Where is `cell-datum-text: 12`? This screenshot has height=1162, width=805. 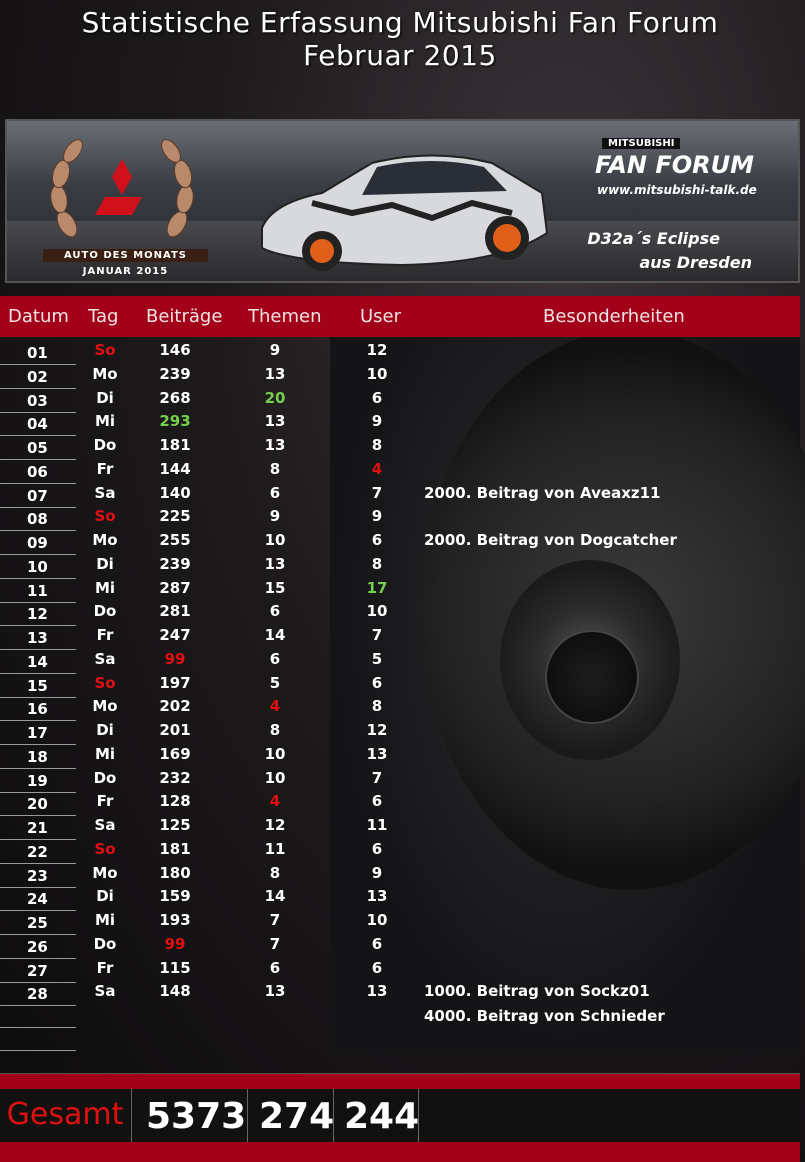 cell-datum-text: 12 is located at coordinates (37, 614).